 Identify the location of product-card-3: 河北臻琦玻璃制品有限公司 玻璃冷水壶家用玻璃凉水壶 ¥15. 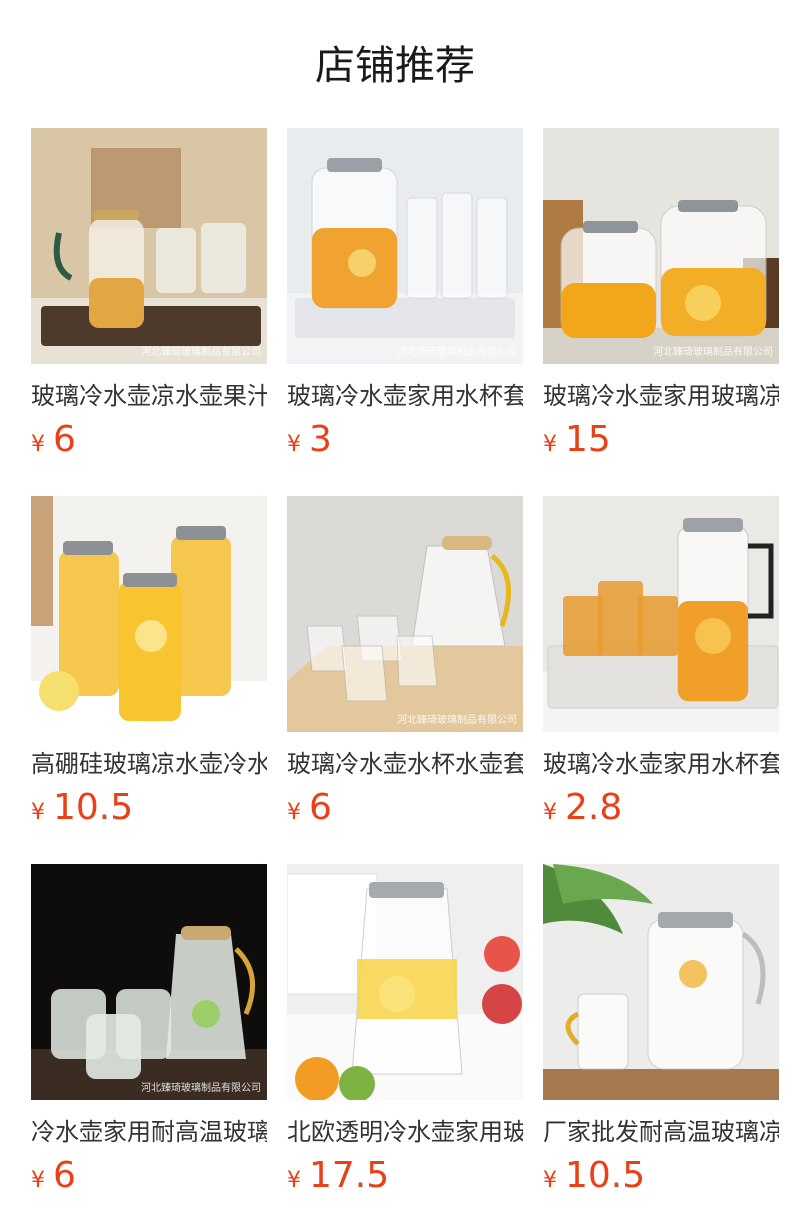
(661, 298).